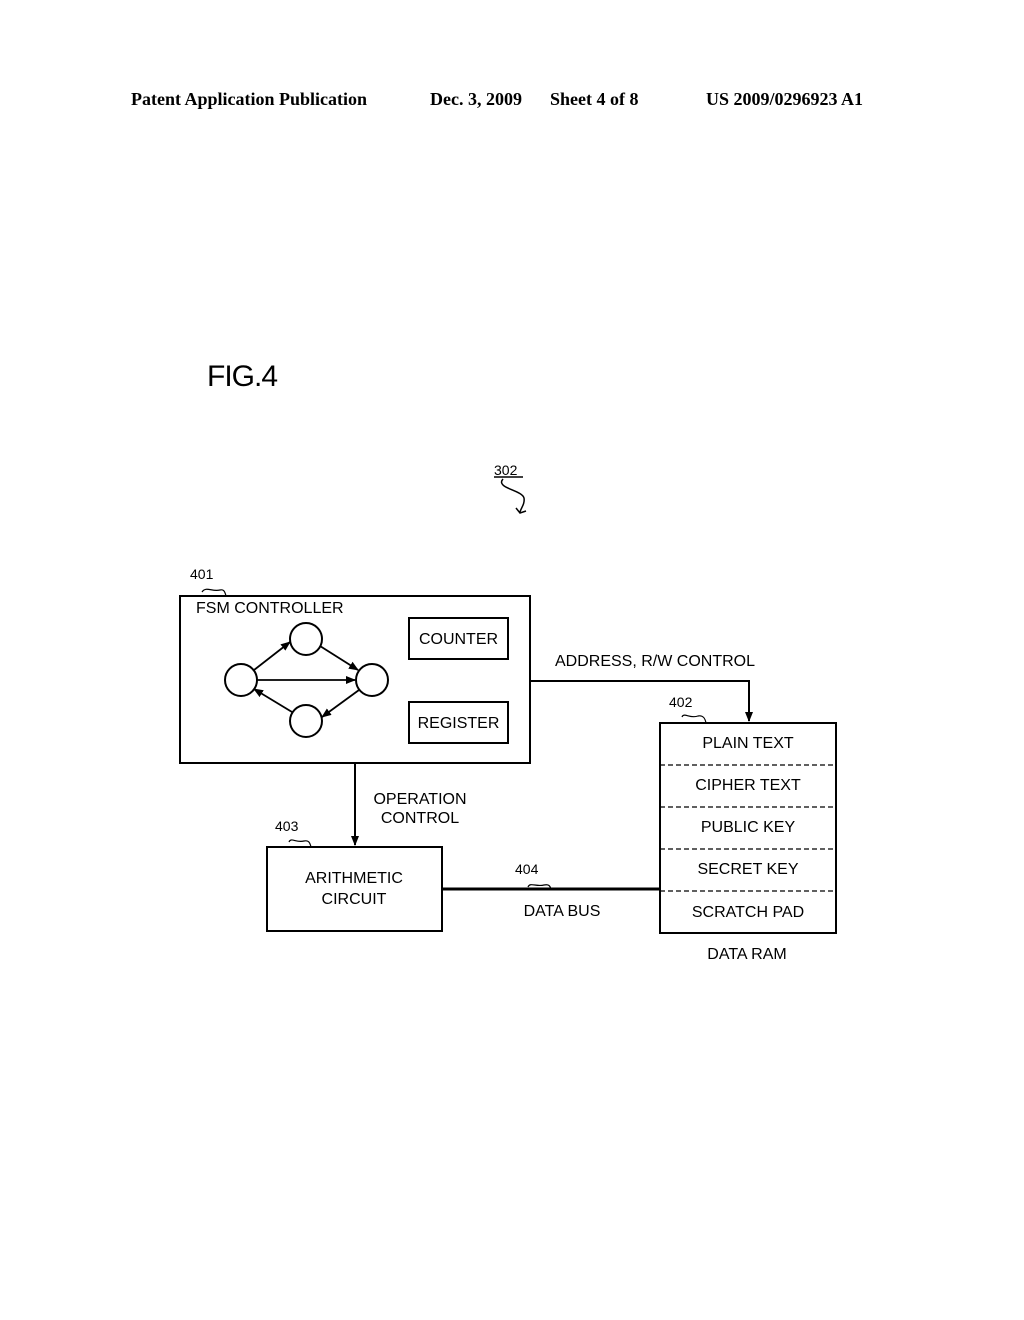 The image size is (1024, 1320). I want to click on ref-402-leader, so click(694, 719).